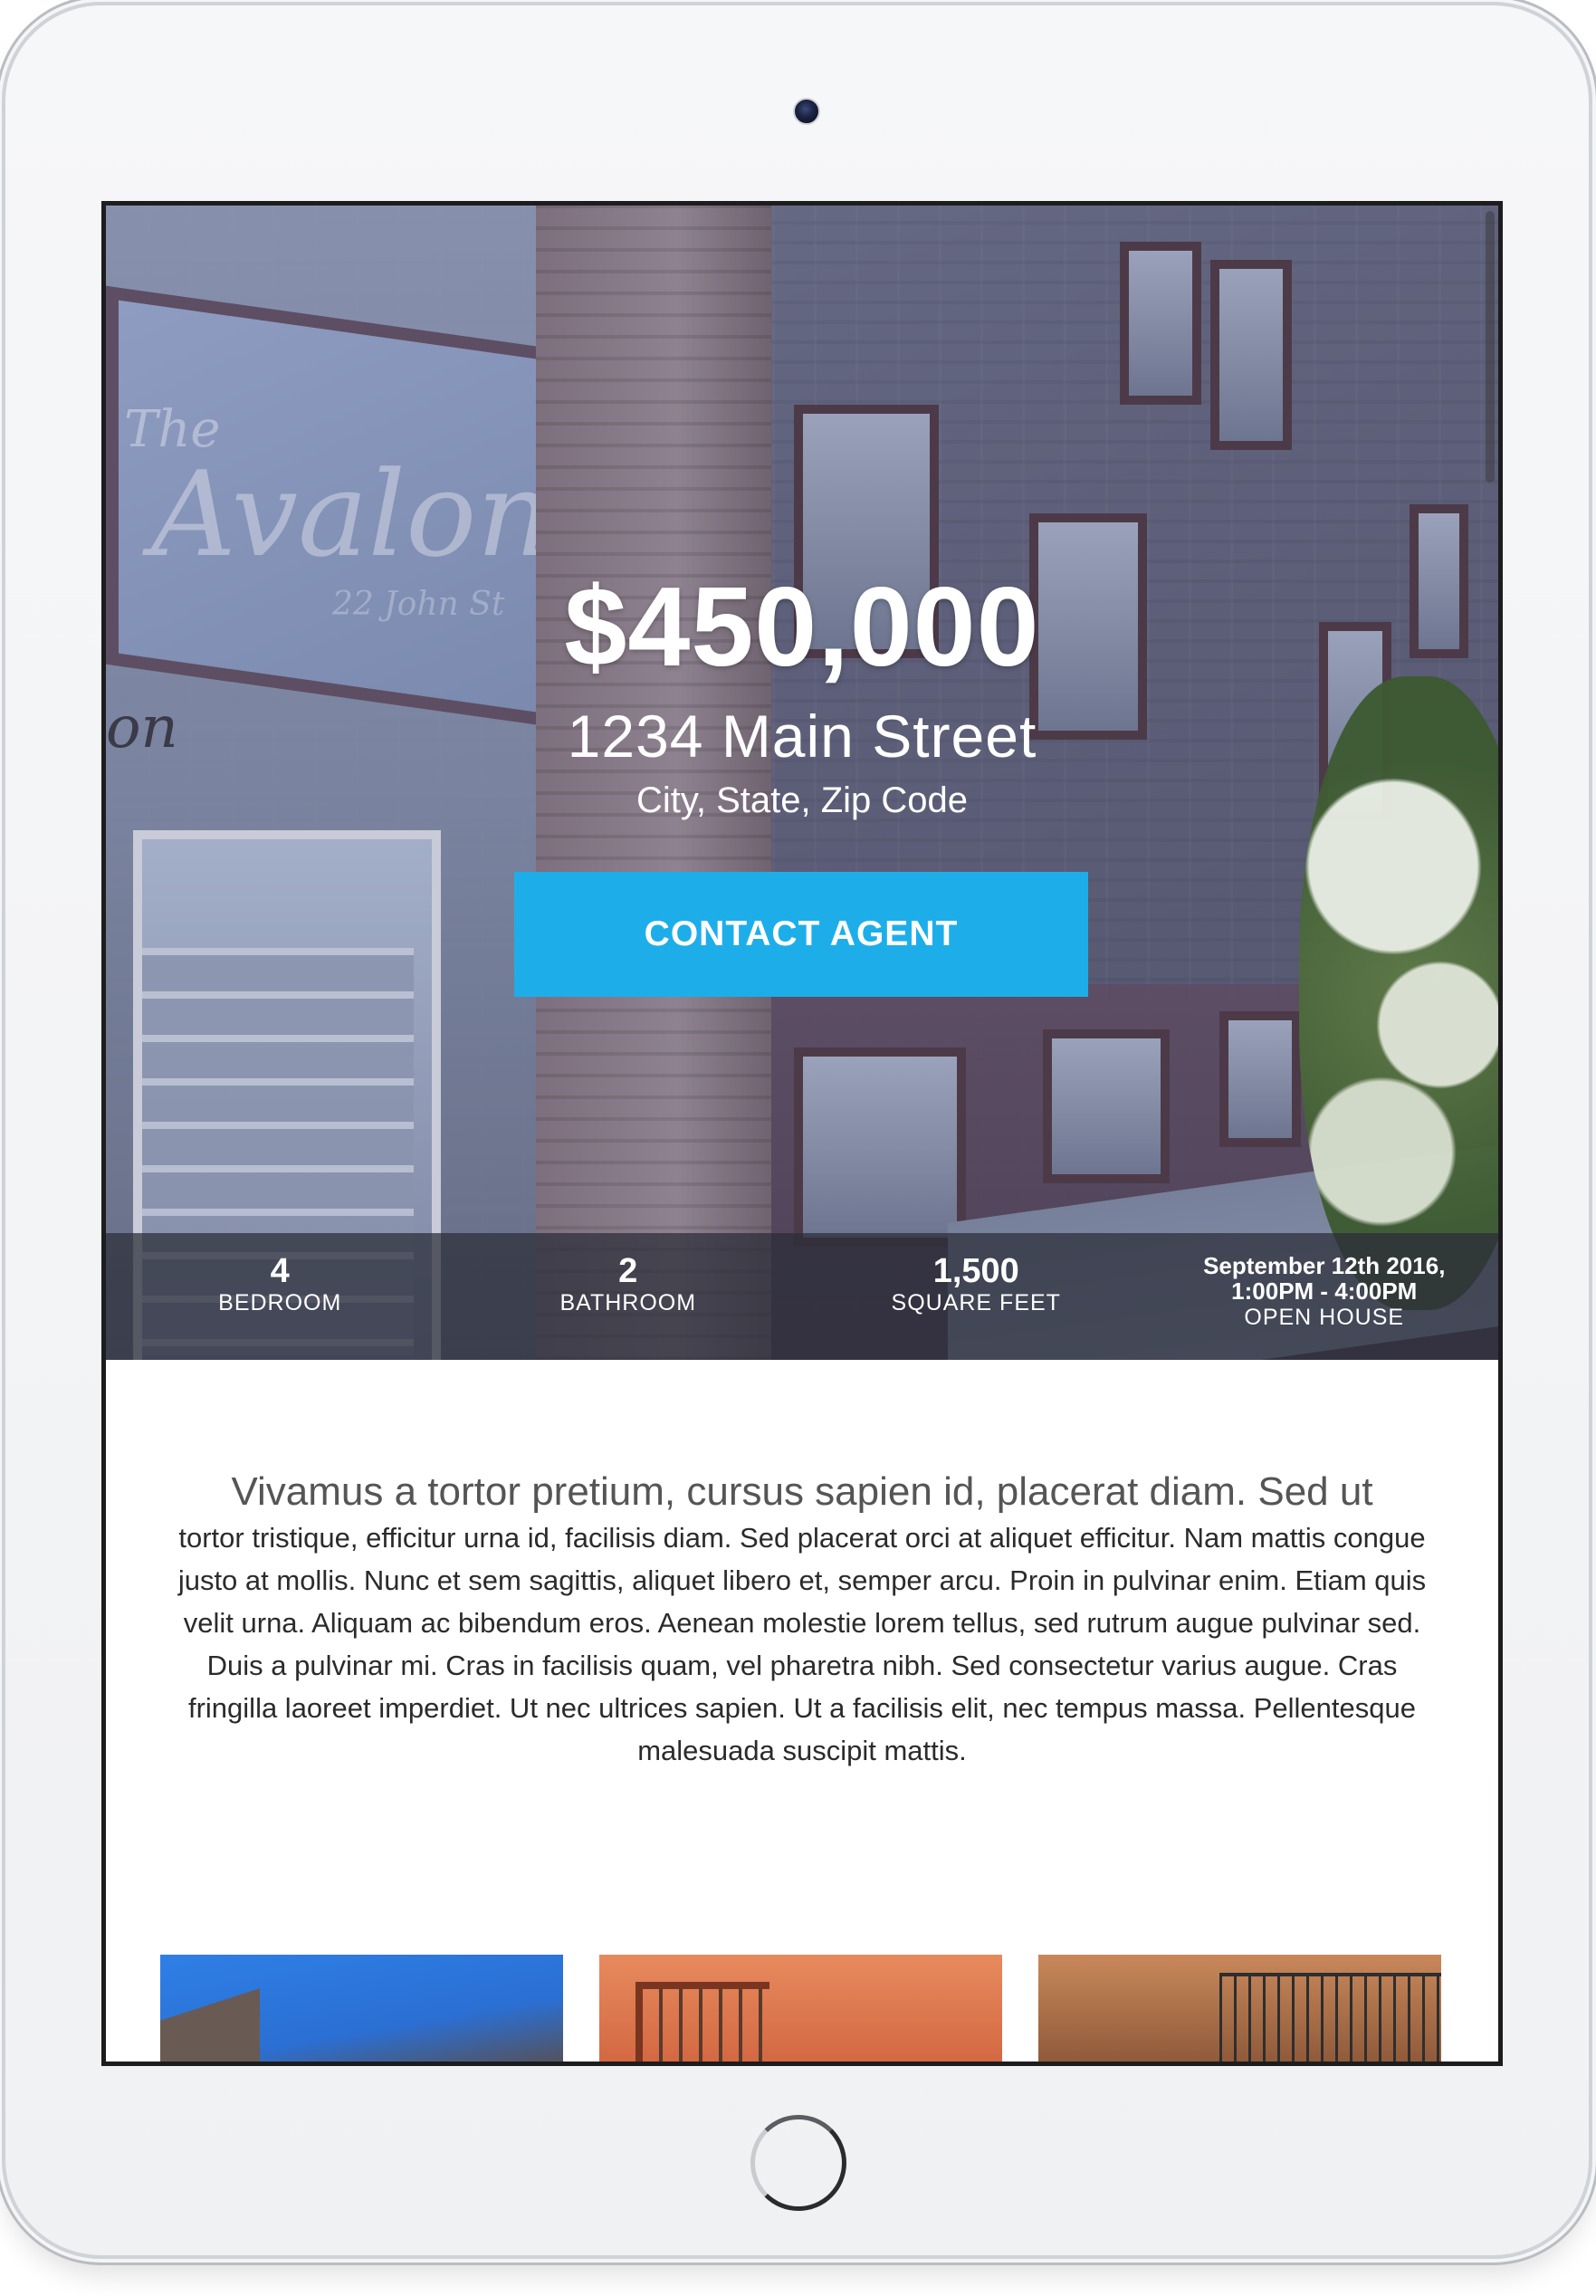 The height and width of the screenshot is (2296, 1596). Describe the element at coordinates (976, 1302) in the screenshot. I see `stat-label: SQUARE FEET` at that location.